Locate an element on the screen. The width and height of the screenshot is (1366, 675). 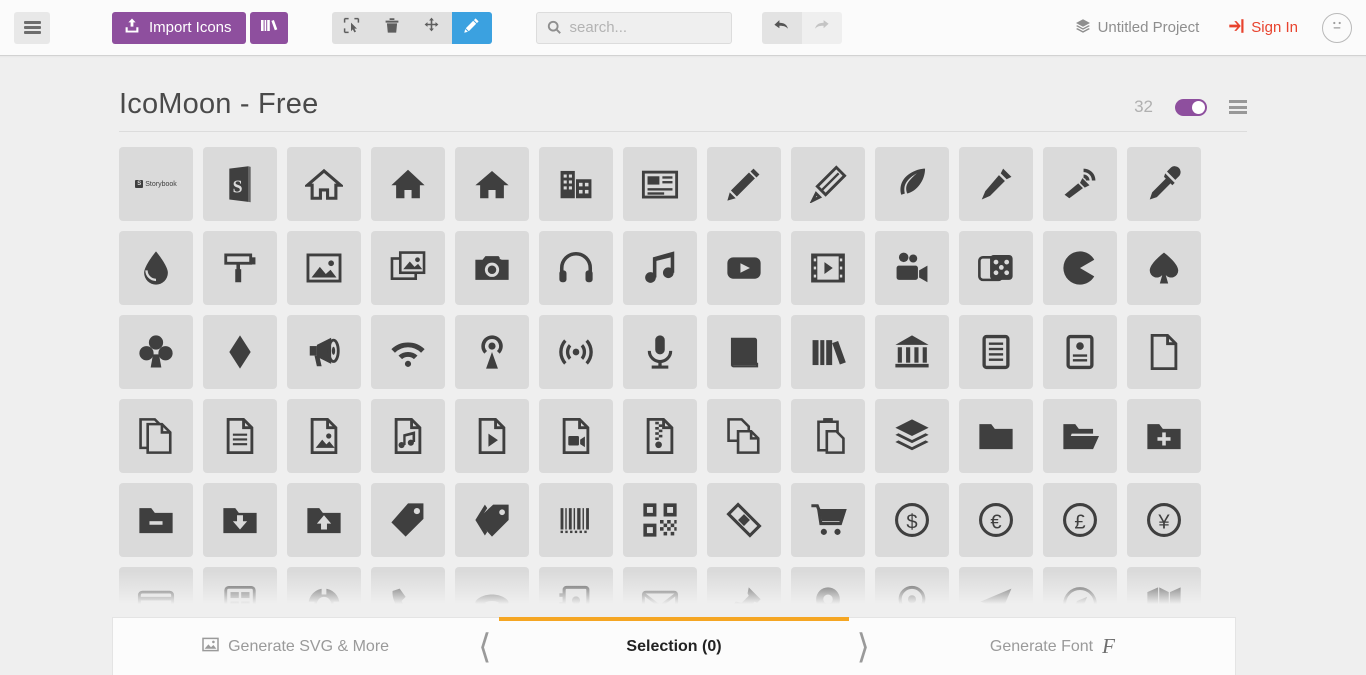
spades-icon is located at coordinates (1164, 268).